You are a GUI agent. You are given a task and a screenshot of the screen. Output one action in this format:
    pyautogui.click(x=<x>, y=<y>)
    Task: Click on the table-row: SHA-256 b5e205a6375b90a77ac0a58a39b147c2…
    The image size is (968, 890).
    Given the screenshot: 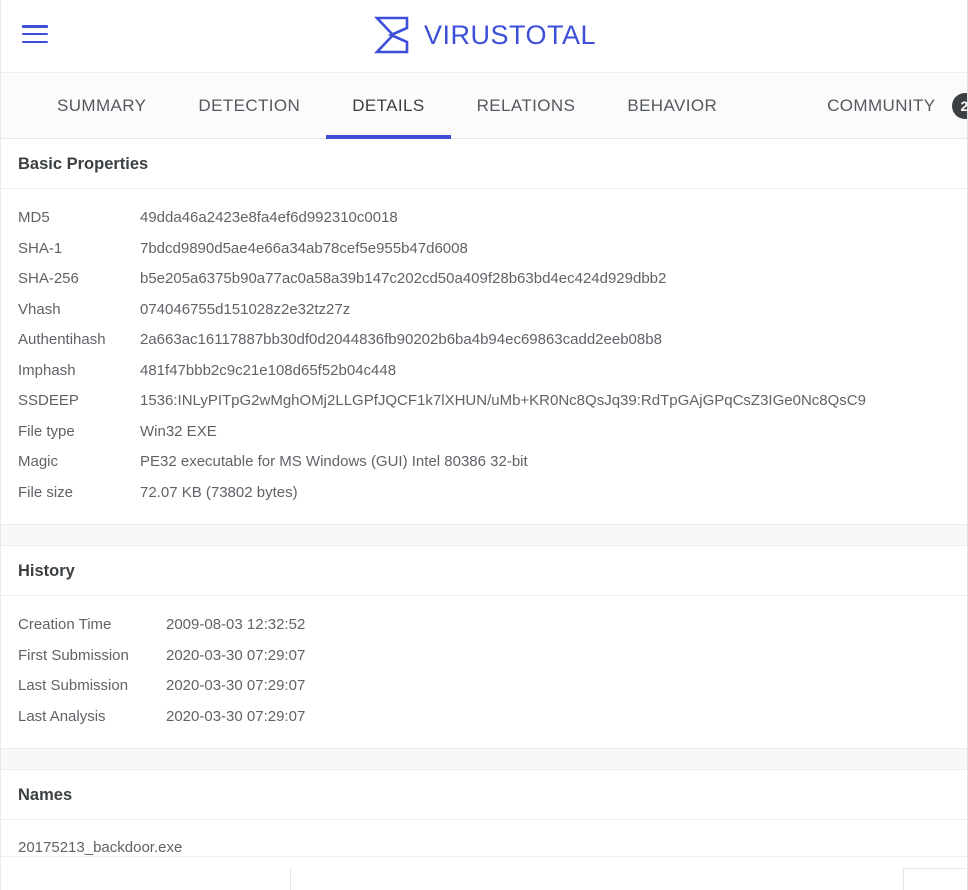 What is the action you would take?
    pyautogui.click(x=484, y=279)
    